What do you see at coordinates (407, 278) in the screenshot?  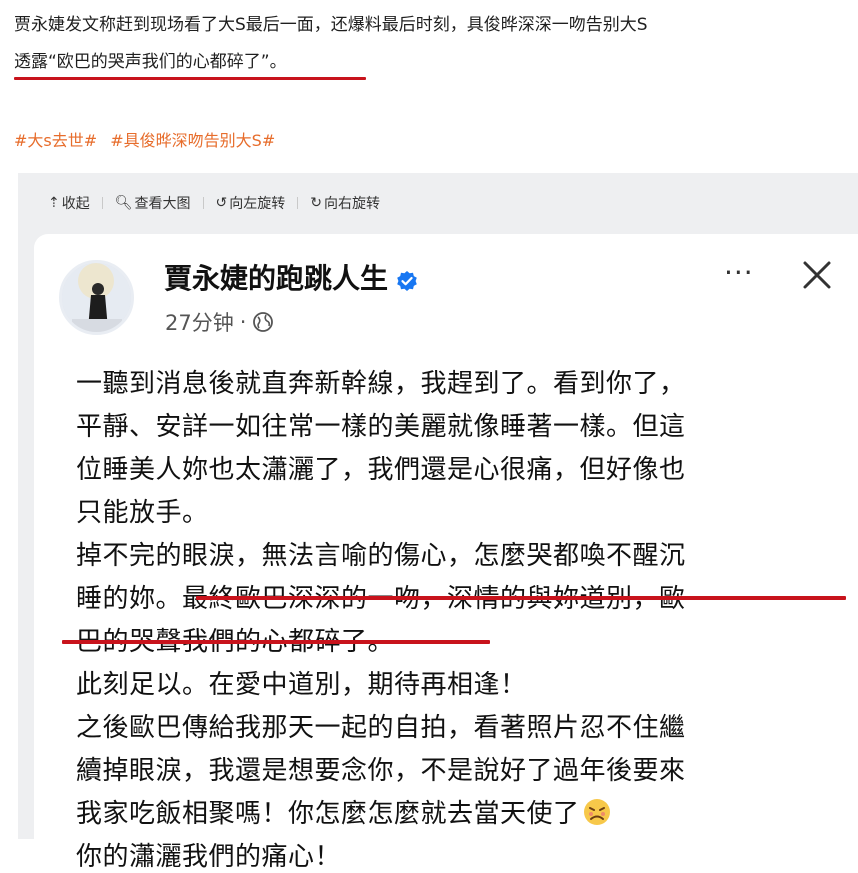 I see `verified-badge-icon` at bounding box center [407, 278].